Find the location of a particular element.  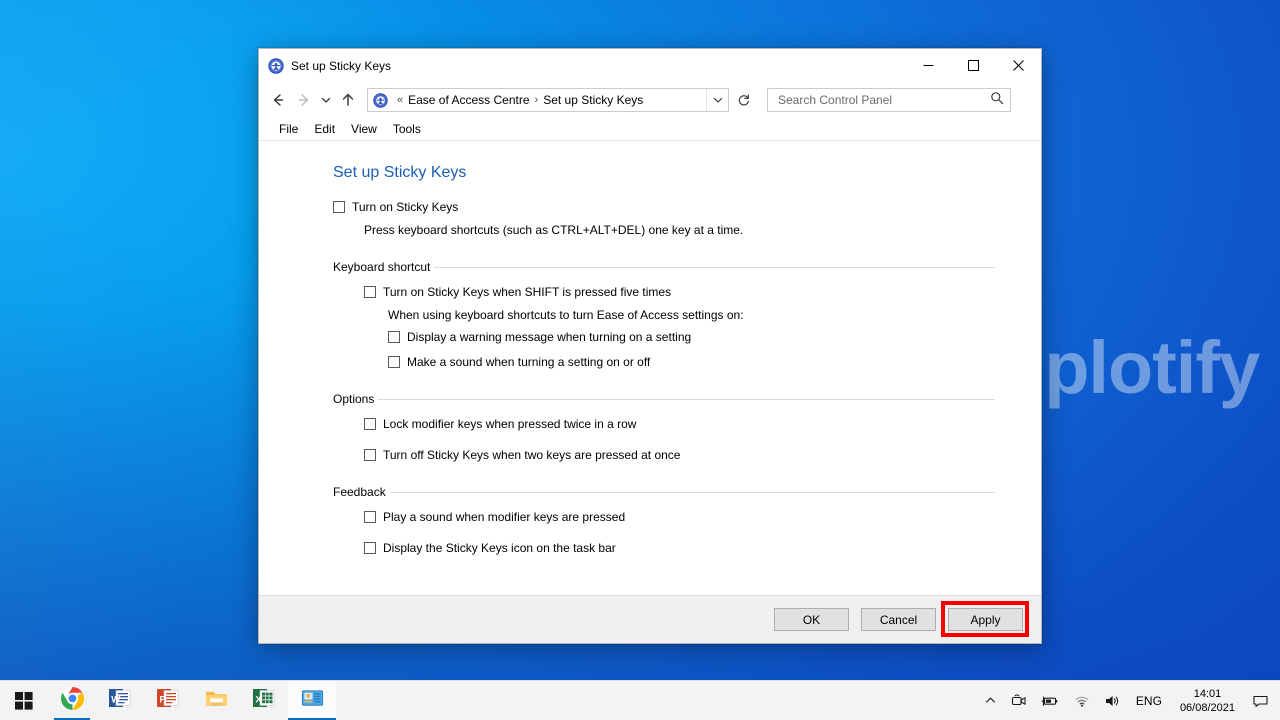

control-panel-icon is located at coordinates (312, 701).